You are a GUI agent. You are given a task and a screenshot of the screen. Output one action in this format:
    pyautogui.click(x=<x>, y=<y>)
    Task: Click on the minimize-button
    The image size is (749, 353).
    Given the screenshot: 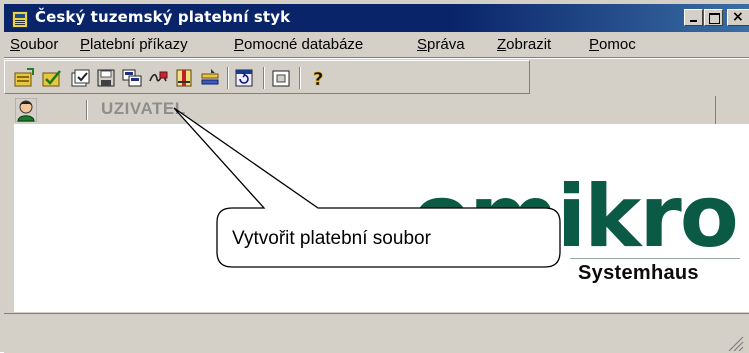 What is the action you would take?
    pyautogui.click(x=693, y=17)
    